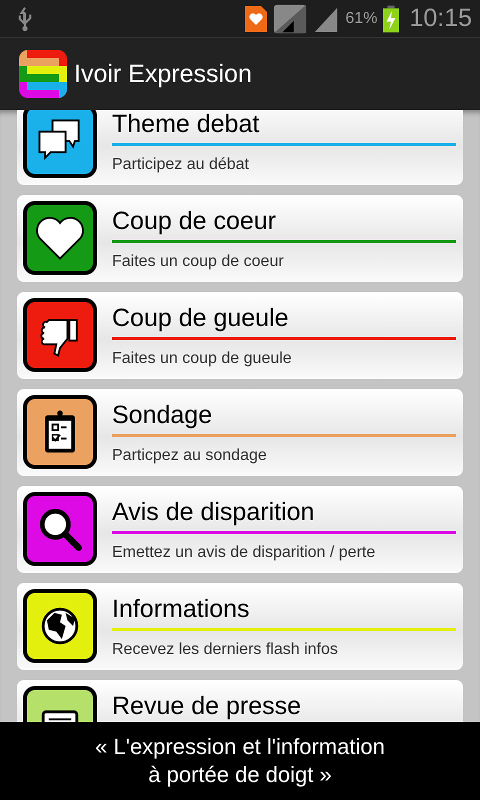  Describe the element at coordinates (240, 529) in the screenshot. I see `menu-card: Avis de disparition Emettez un avis de disparition / perte` at that location.